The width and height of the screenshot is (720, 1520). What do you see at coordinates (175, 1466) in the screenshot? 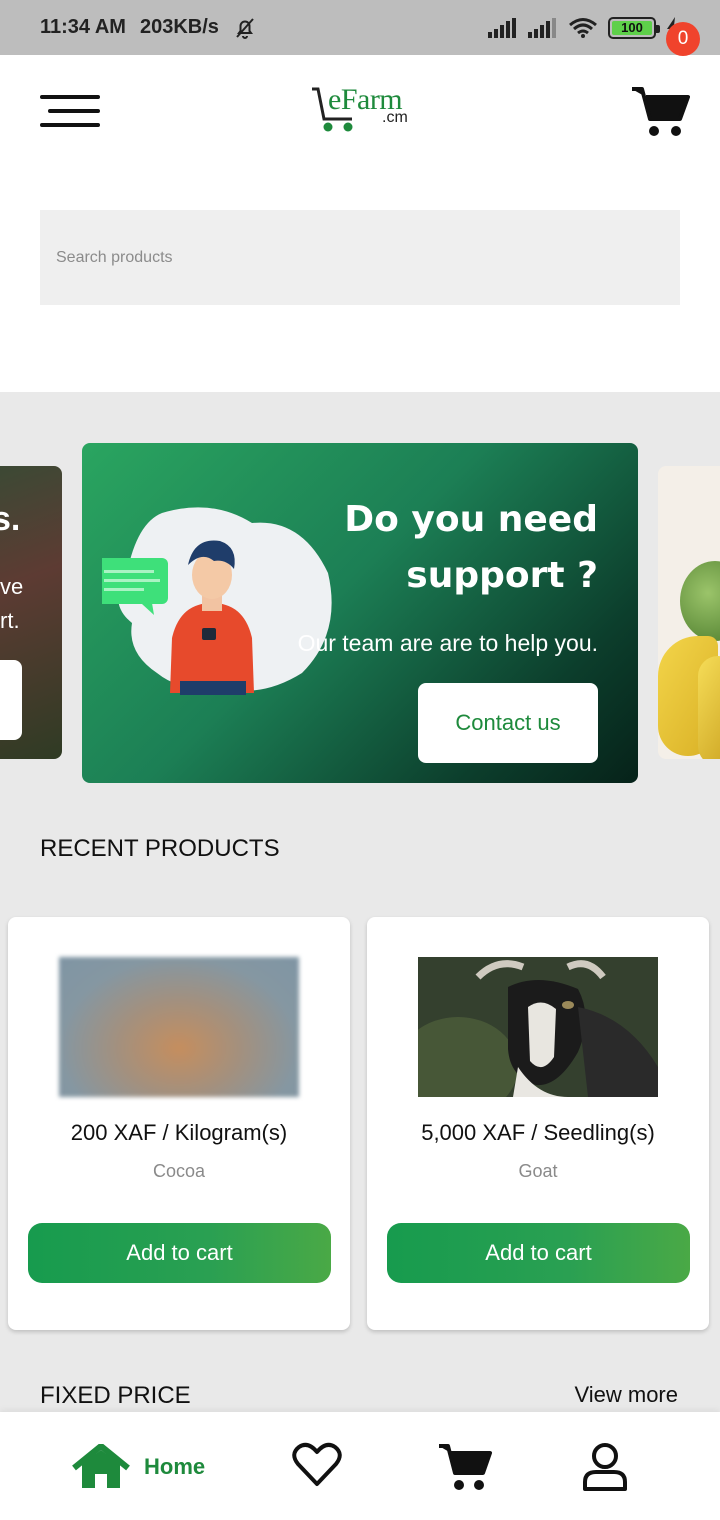
I see `nav-home-label: Home` at bounding box center [175, 1466].